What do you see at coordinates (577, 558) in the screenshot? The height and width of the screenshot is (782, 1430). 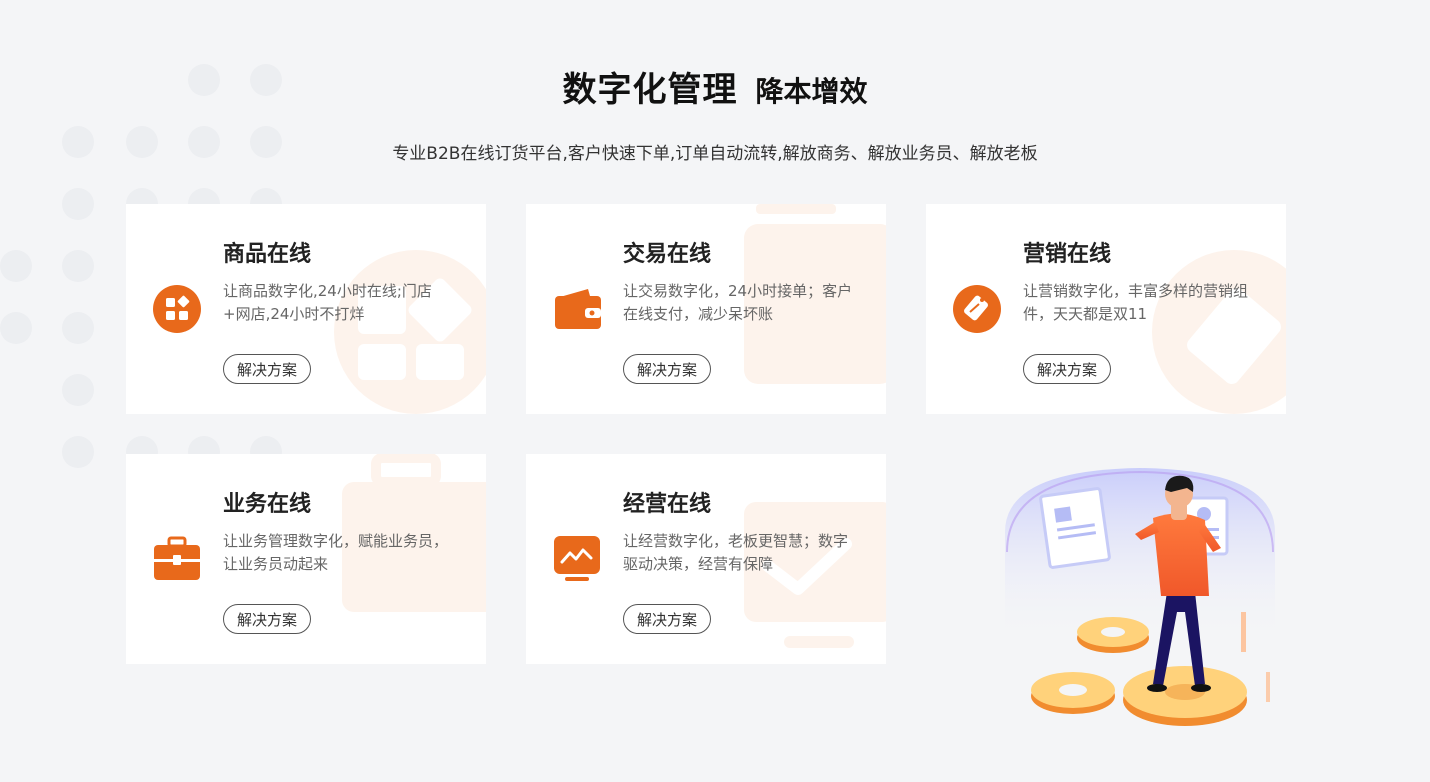 I see `trend-monitor-icon` at bounding box center [577, 558].